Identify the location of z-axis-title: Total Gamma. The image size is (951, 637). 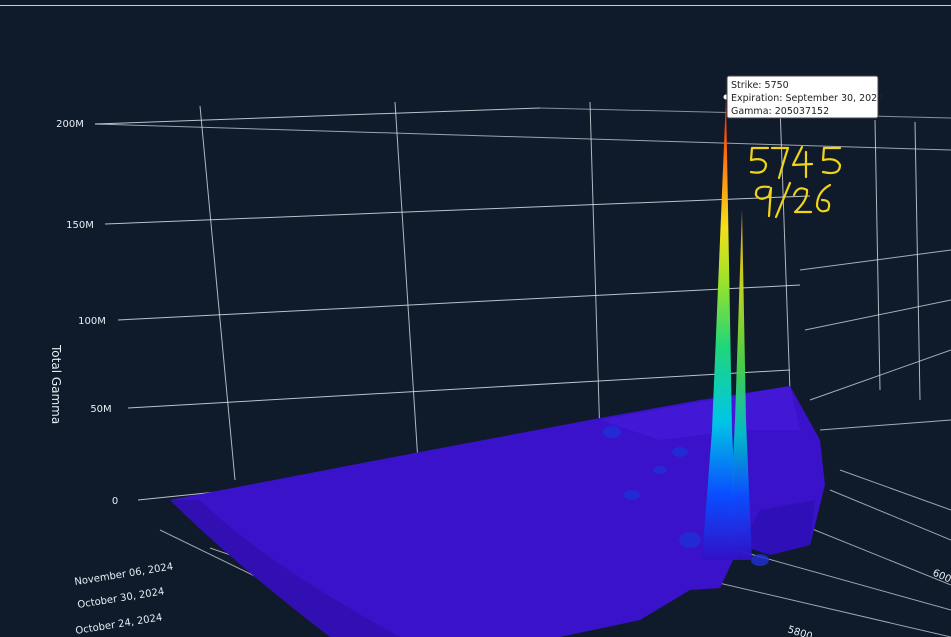
(56, 384).